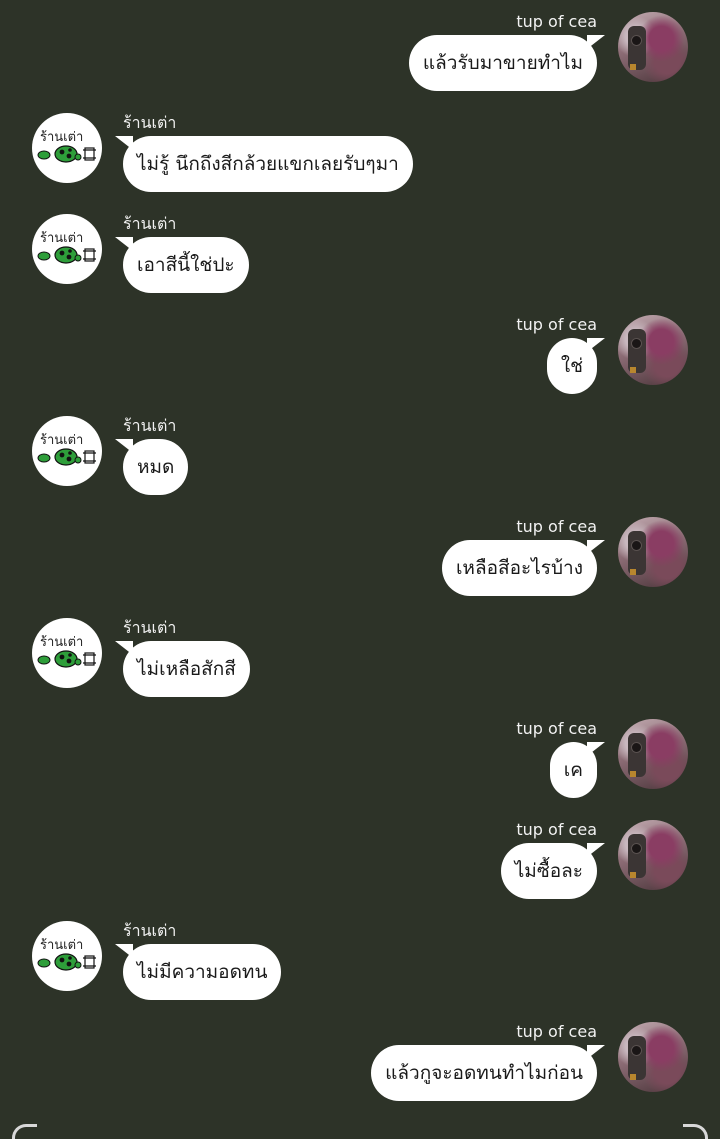  I want to click on right-corner-indicator, so click(695, 1131).